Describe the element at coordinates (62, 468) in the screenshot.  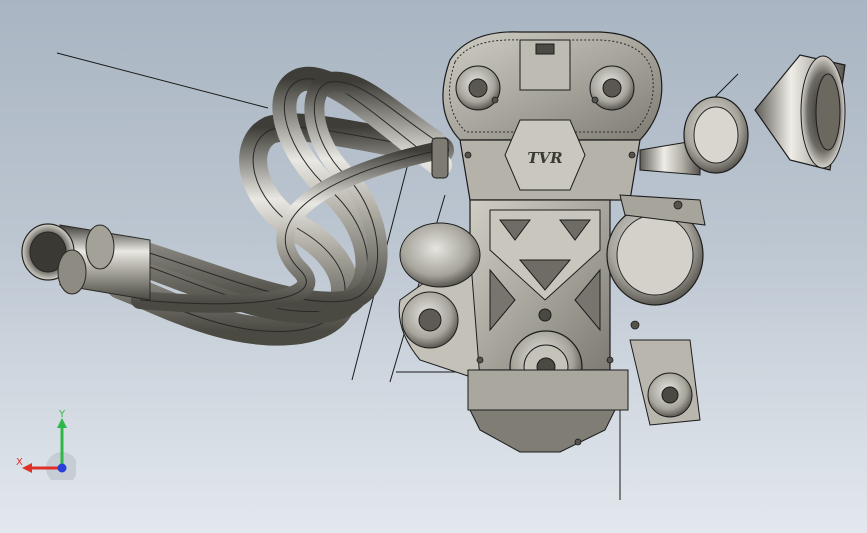
I see `z-axis-icon` at that location.